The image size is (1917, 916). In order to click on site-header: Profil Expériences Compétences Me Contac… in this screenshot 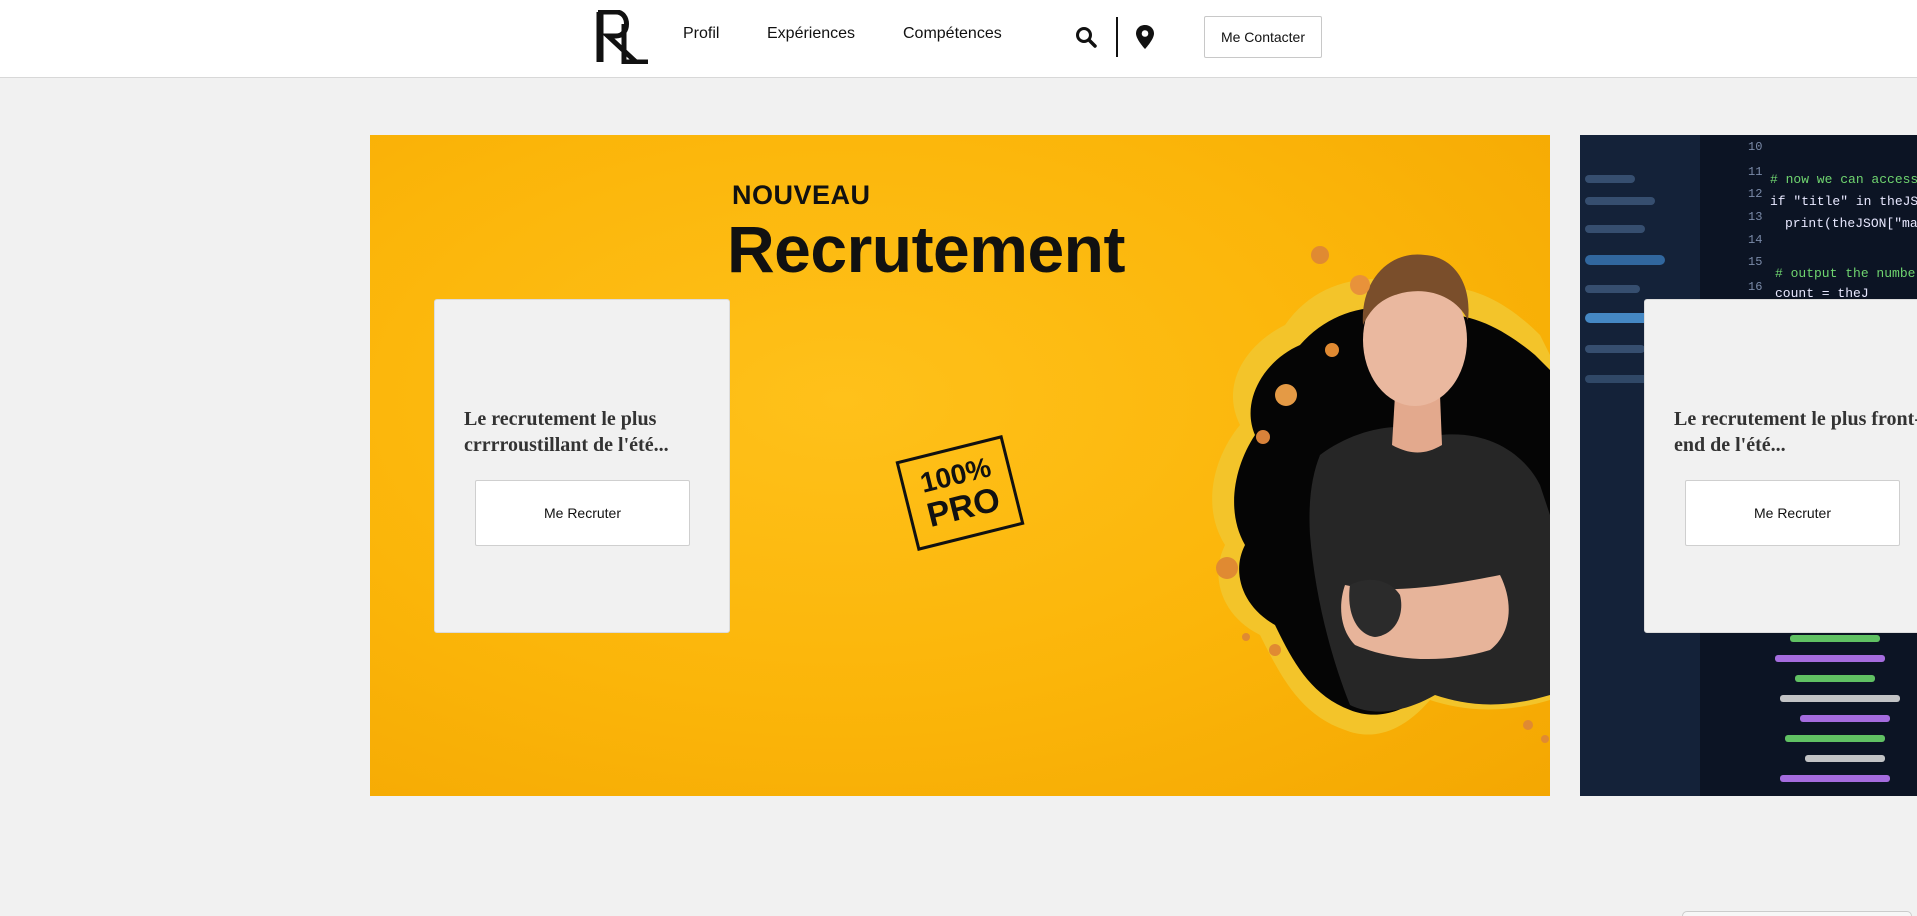, I will do `click(958, 39)`.